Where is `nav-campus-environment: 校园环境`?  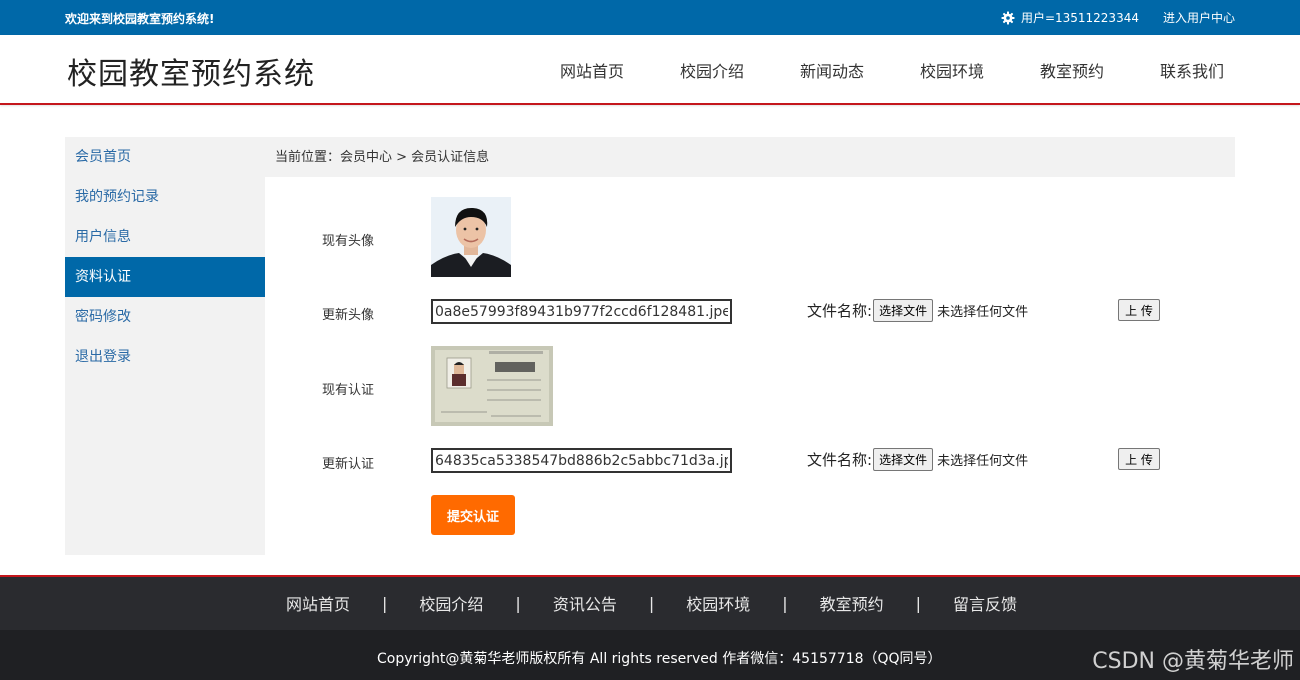 nav-campus-environment: 校园环境 is located at coordinates (952, 70).